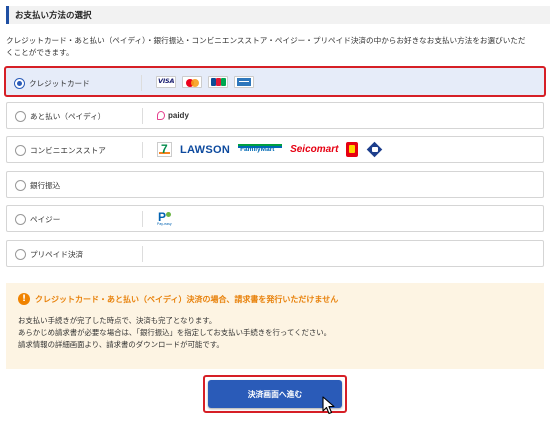 The width and height of the screenshot is (550, 430). Describe the element at coordinates (166, 81) in the screenshot. I see `visa-icon: VISA` at that location.